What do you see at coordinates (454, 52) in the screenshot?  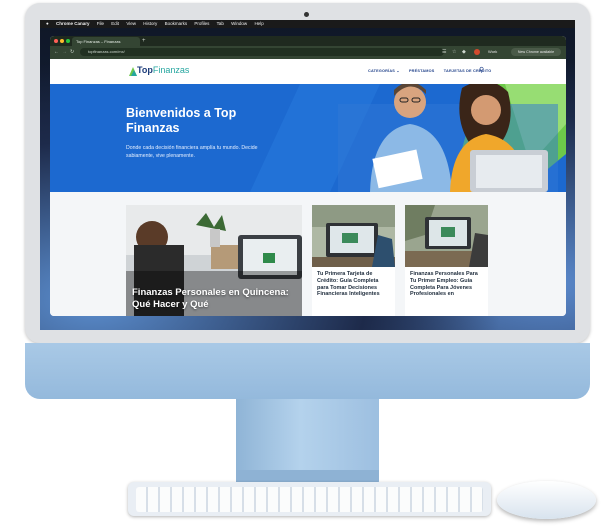 I see `bookmark-star-icon: ☆` at bounding box center [454, 52].